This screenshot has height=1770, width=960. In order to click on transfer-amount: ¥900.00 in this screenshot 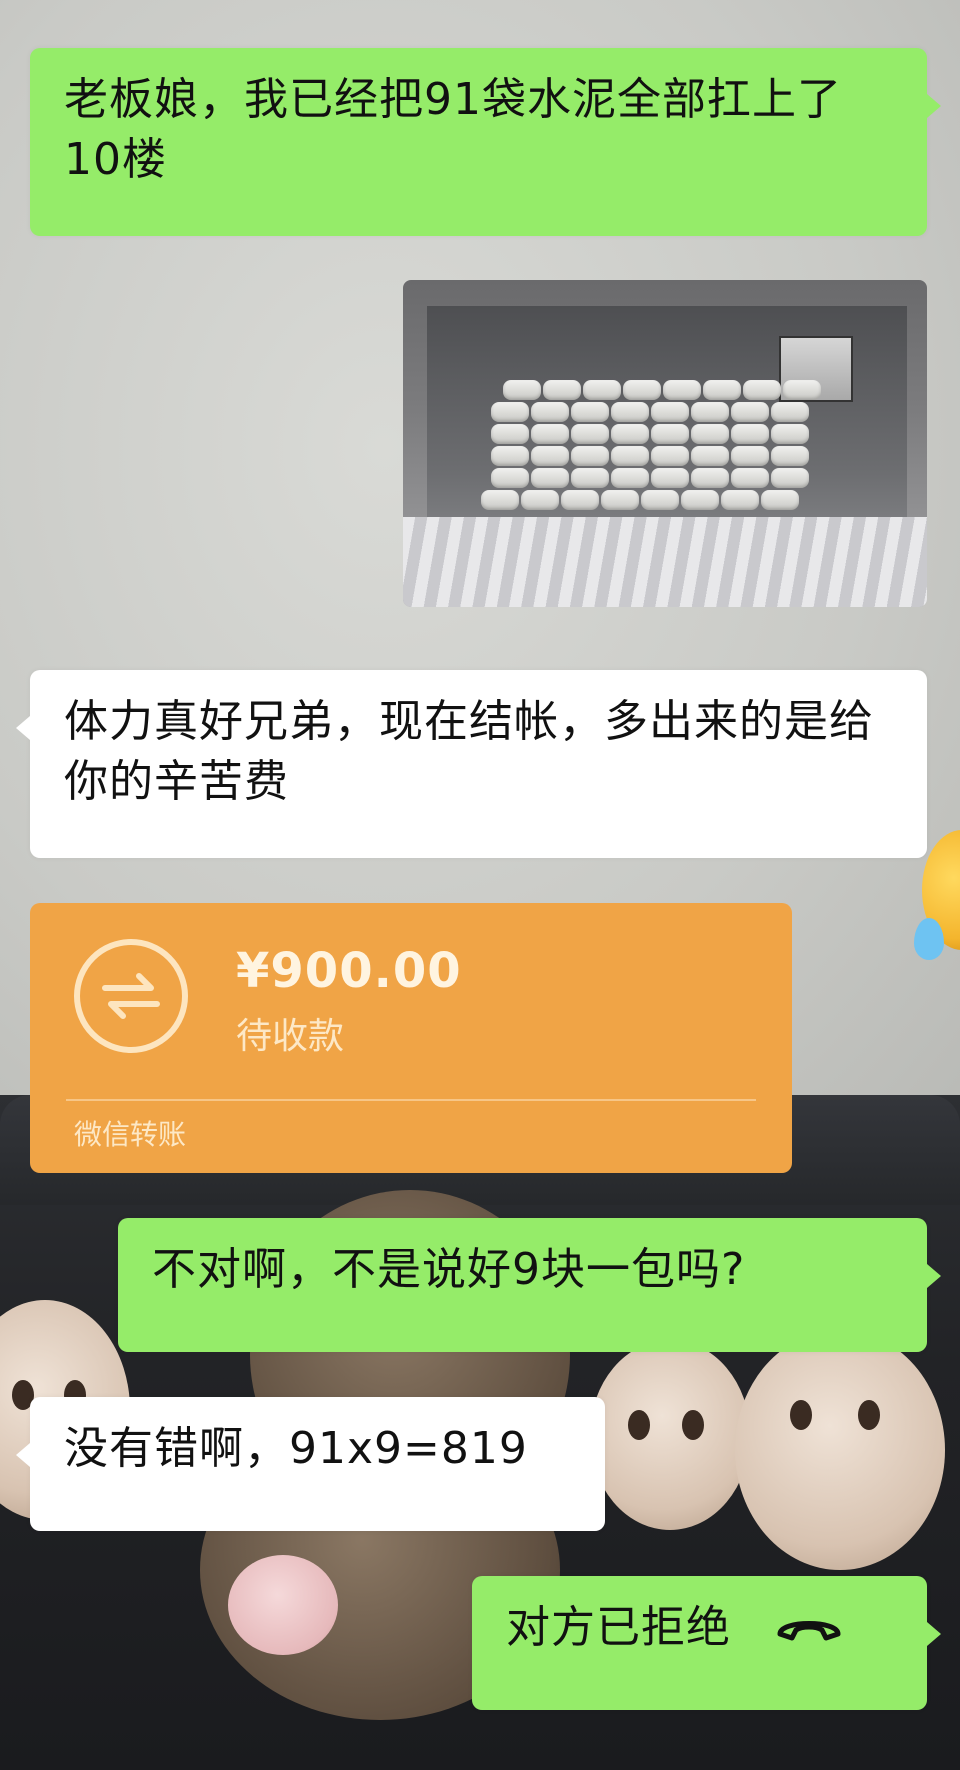, I will do `click(349, 971)`.